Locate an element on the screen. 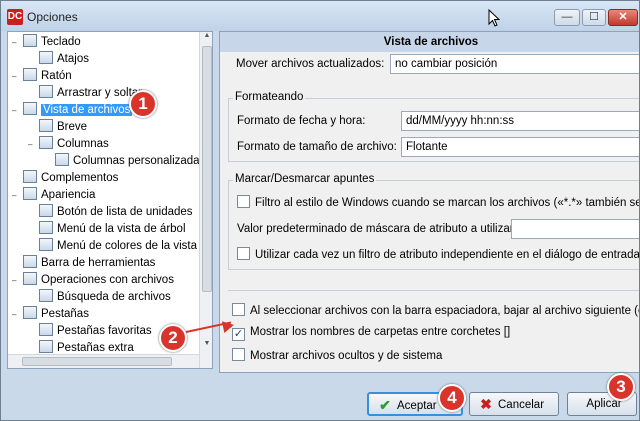 The height and width of the screenshot is (421, 640). keyboard-icon is located at coordinates (30, 40).